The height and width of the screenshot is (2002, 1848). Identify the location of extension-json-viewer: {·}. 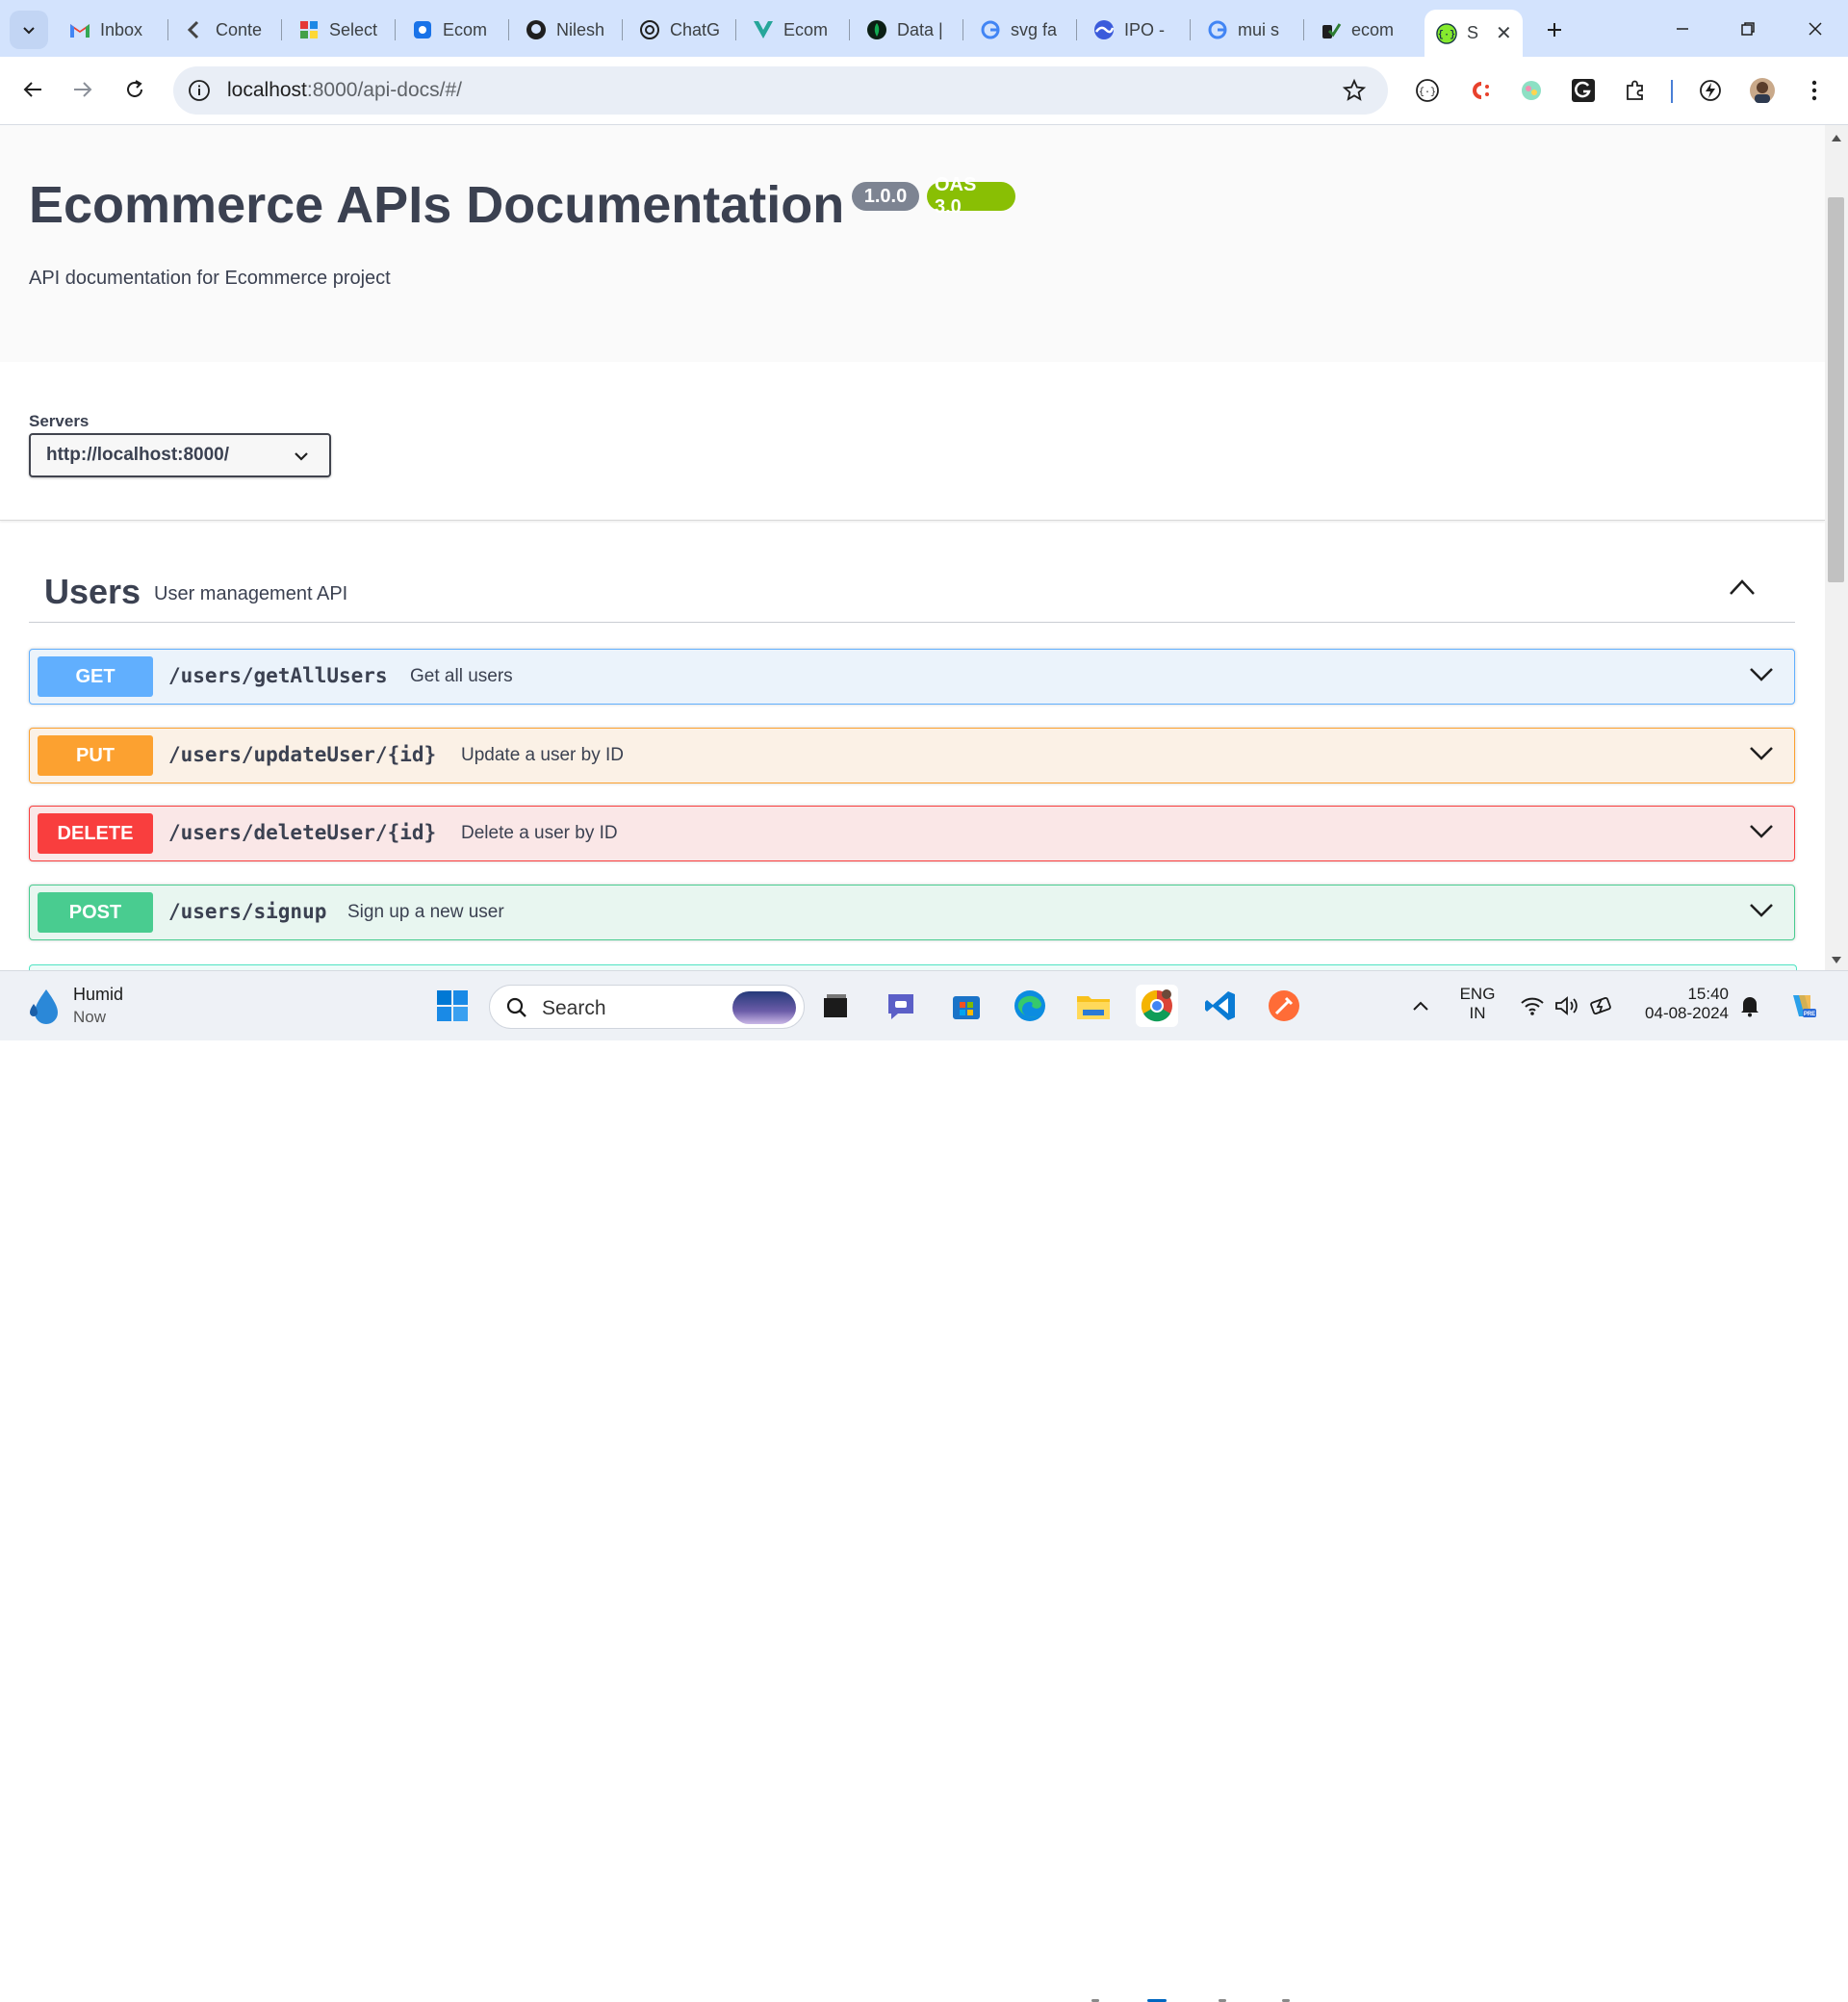
(1427, 90).